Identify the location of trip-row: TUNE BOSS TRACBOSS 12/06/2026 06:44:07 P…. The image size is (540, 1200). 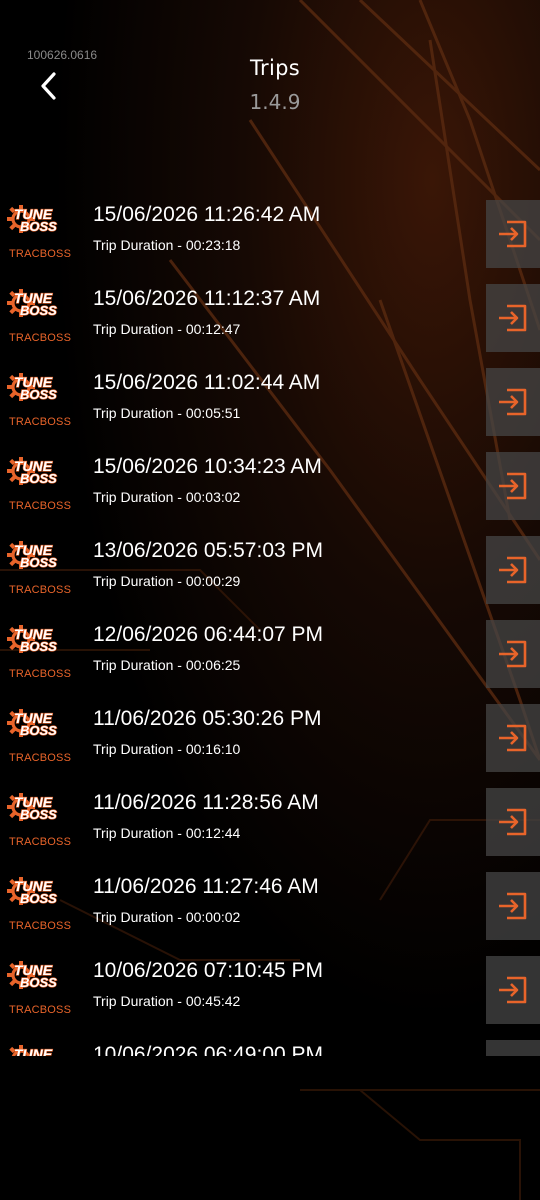
(270, 652).